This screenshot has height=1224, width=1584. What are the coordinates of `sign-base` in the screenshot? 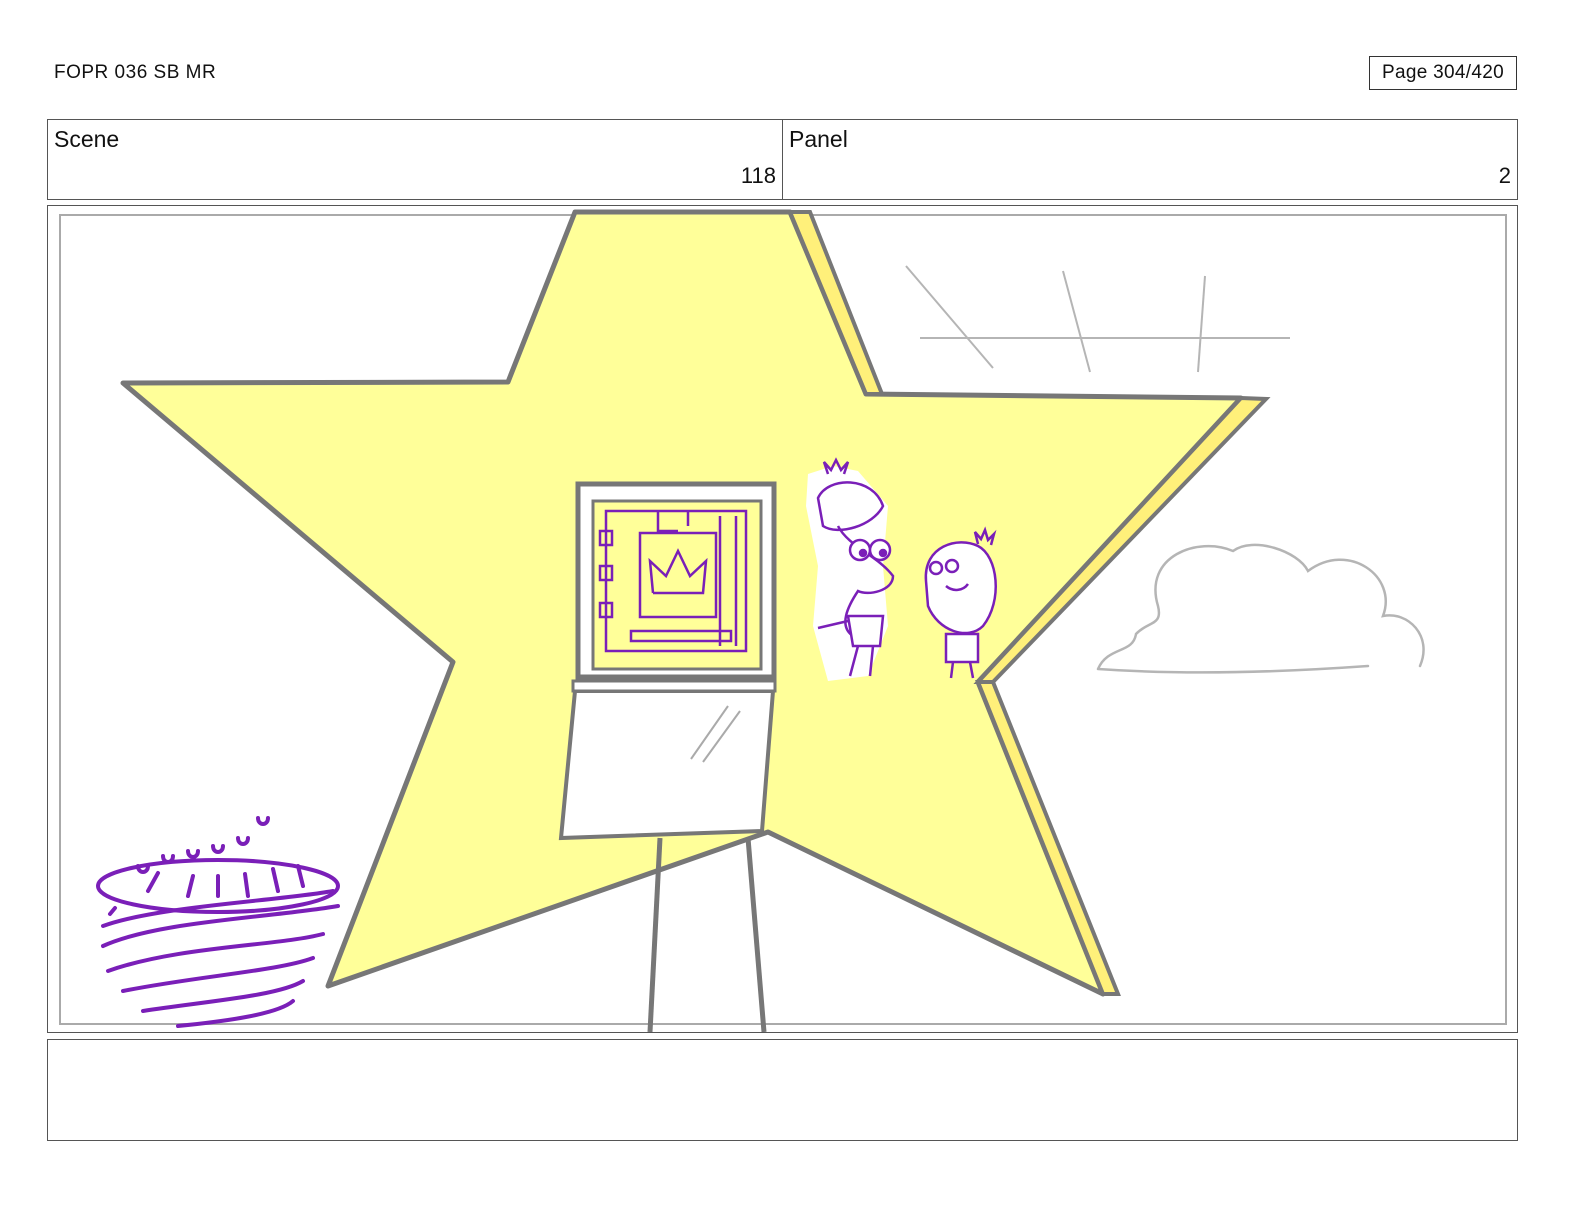 It's located at (667, 765).